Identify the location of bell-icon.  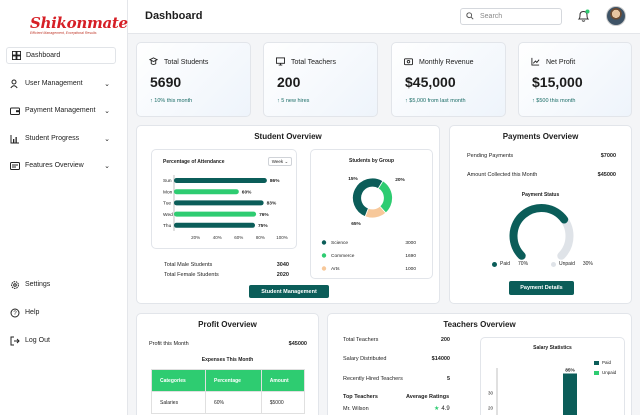
(583, 17).